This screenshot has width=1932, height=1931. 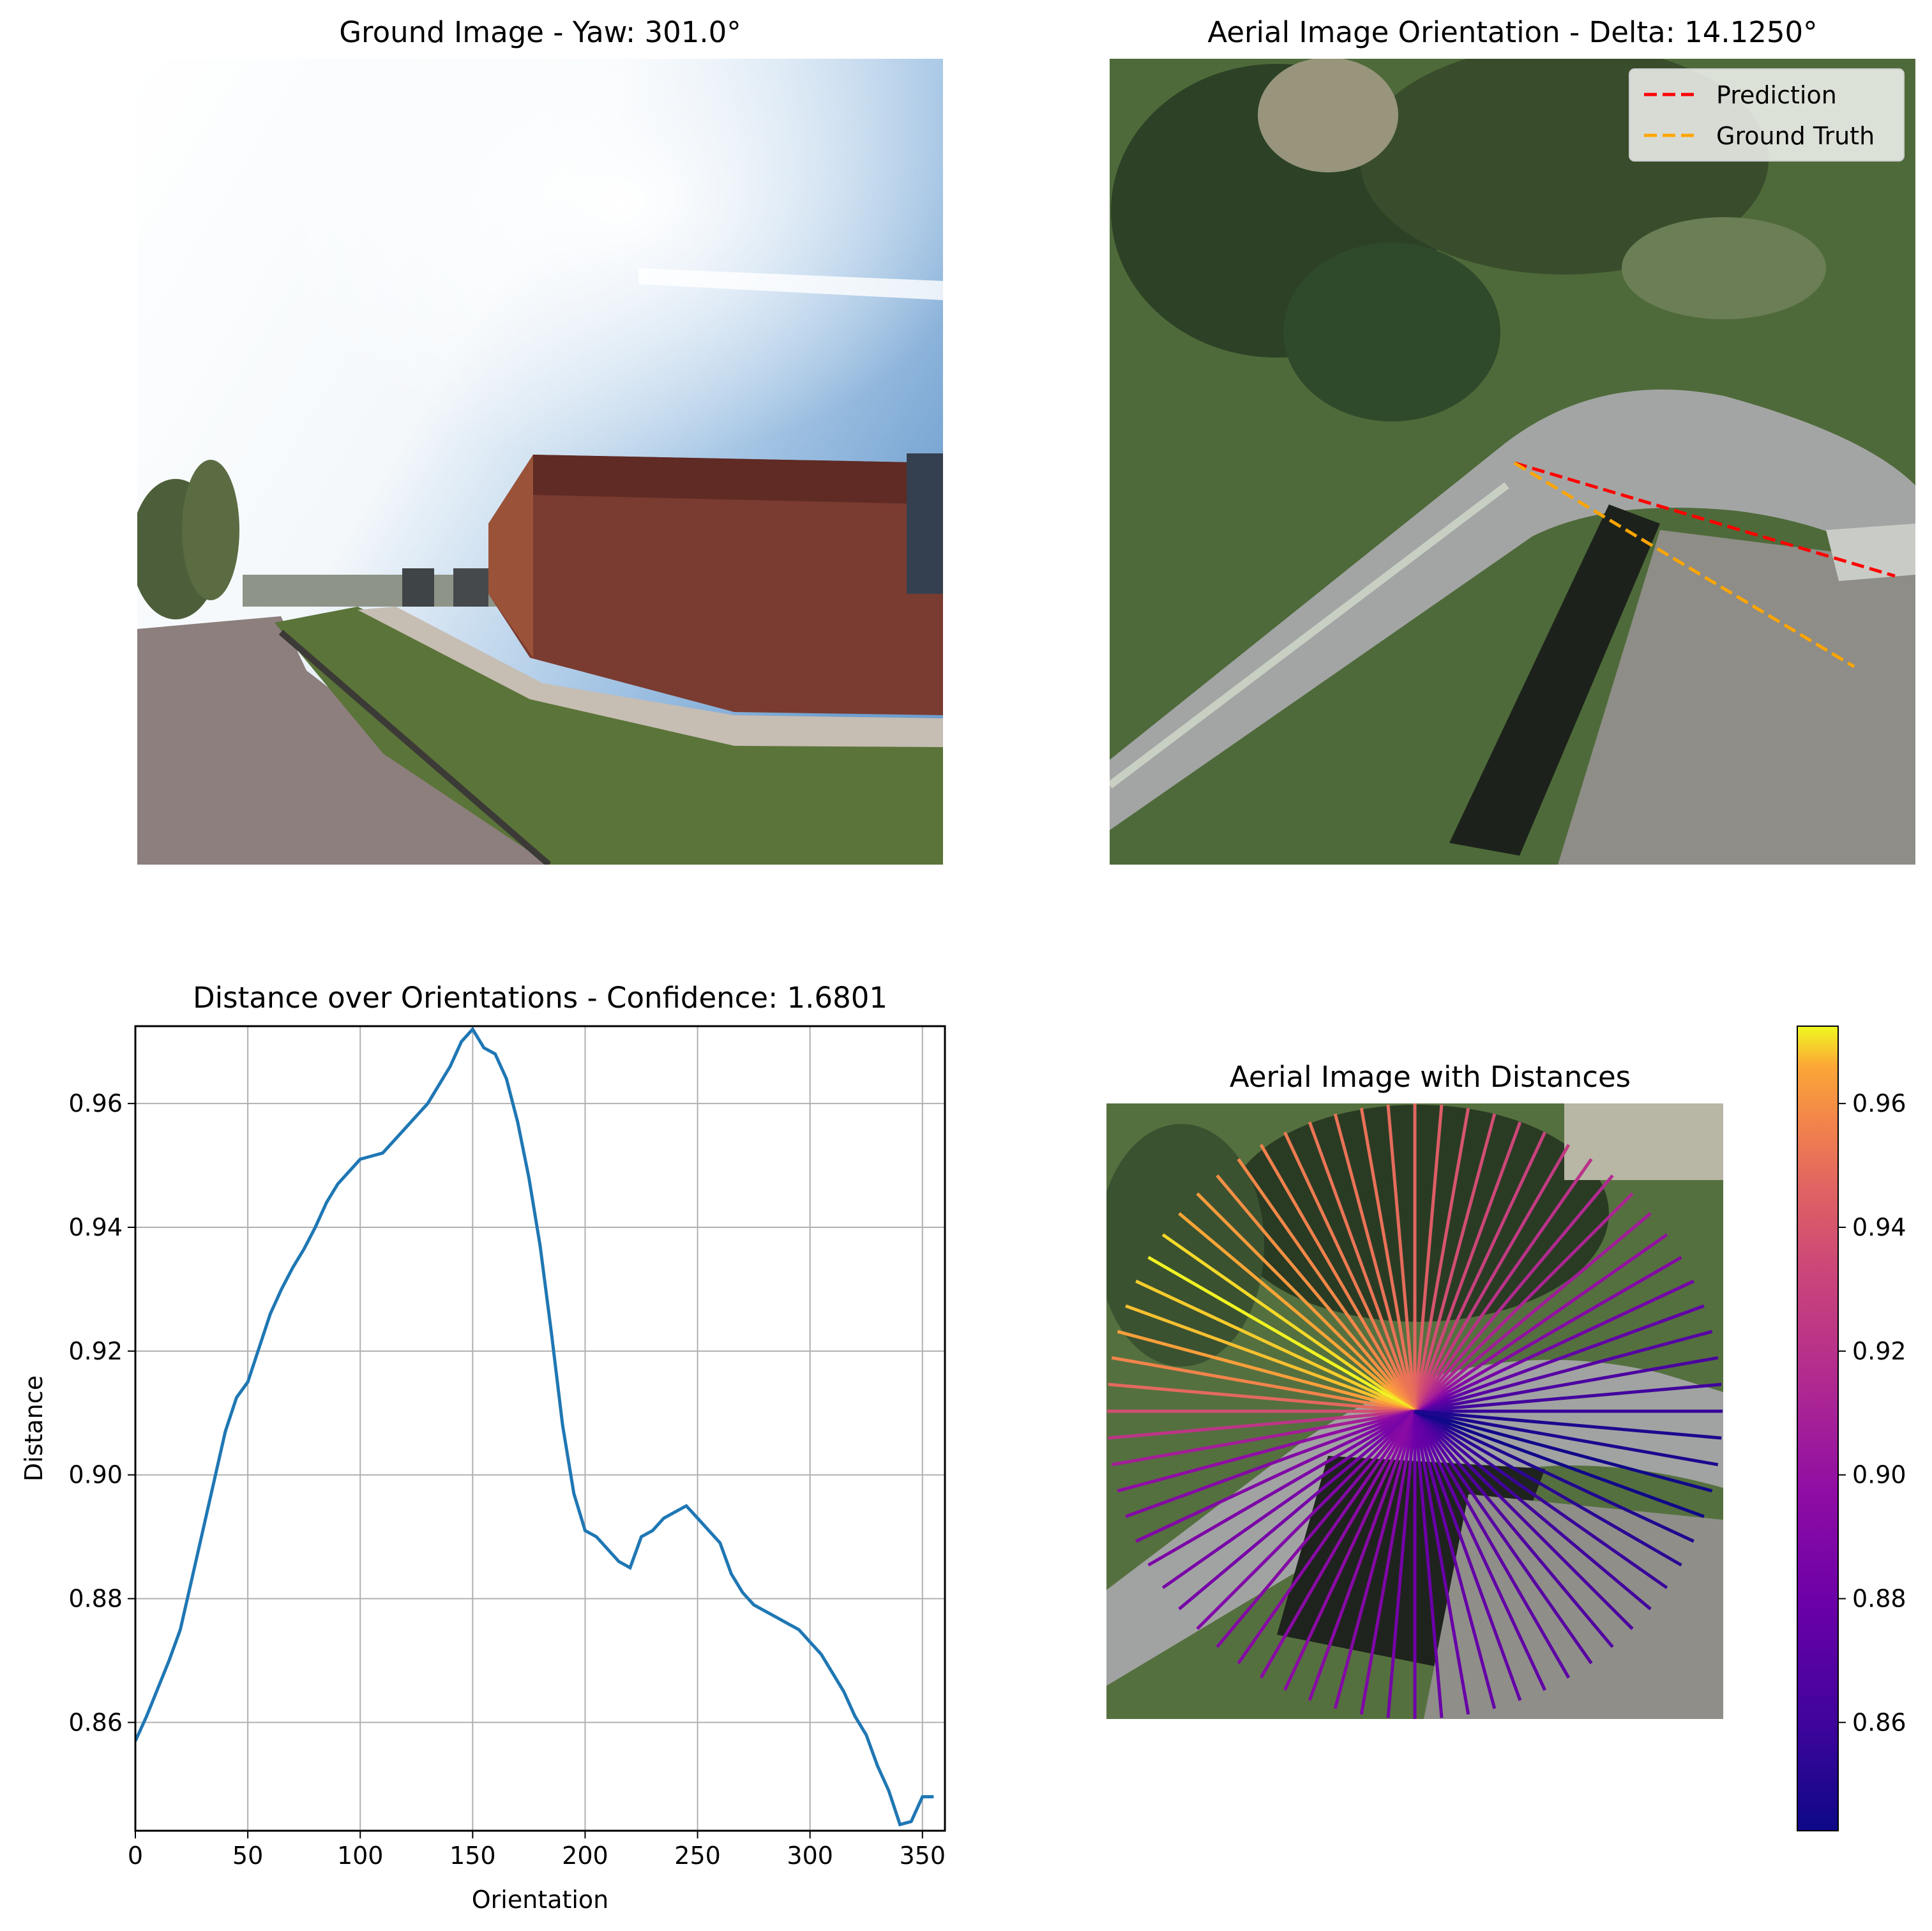 I want to click on colorbar-tick-label: 0.94, so click(x=1879, y=1227).